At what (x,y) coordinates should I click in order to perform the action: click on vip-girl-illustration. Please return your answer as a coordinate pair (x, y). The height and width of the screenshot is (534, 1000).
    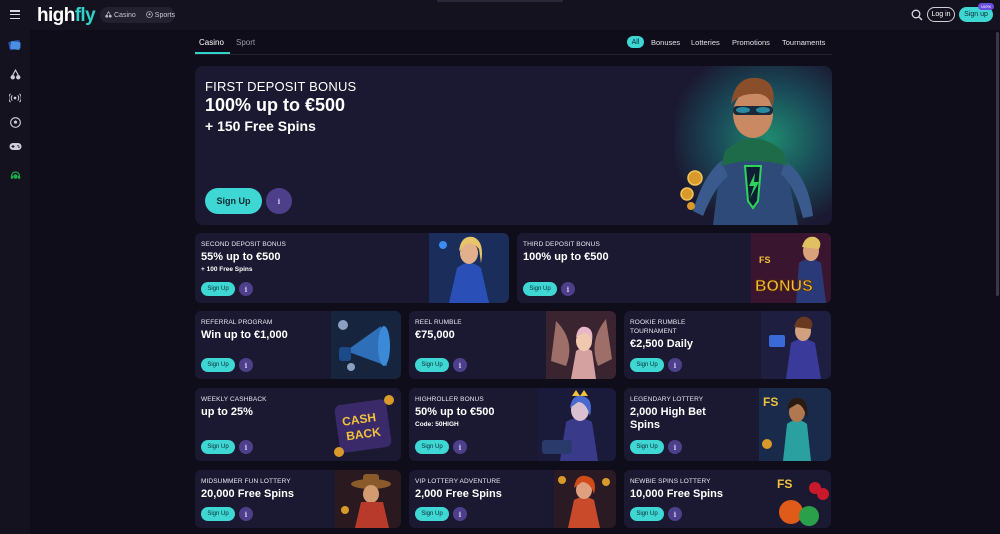
    Looking at the image, I should click on (585, 499).